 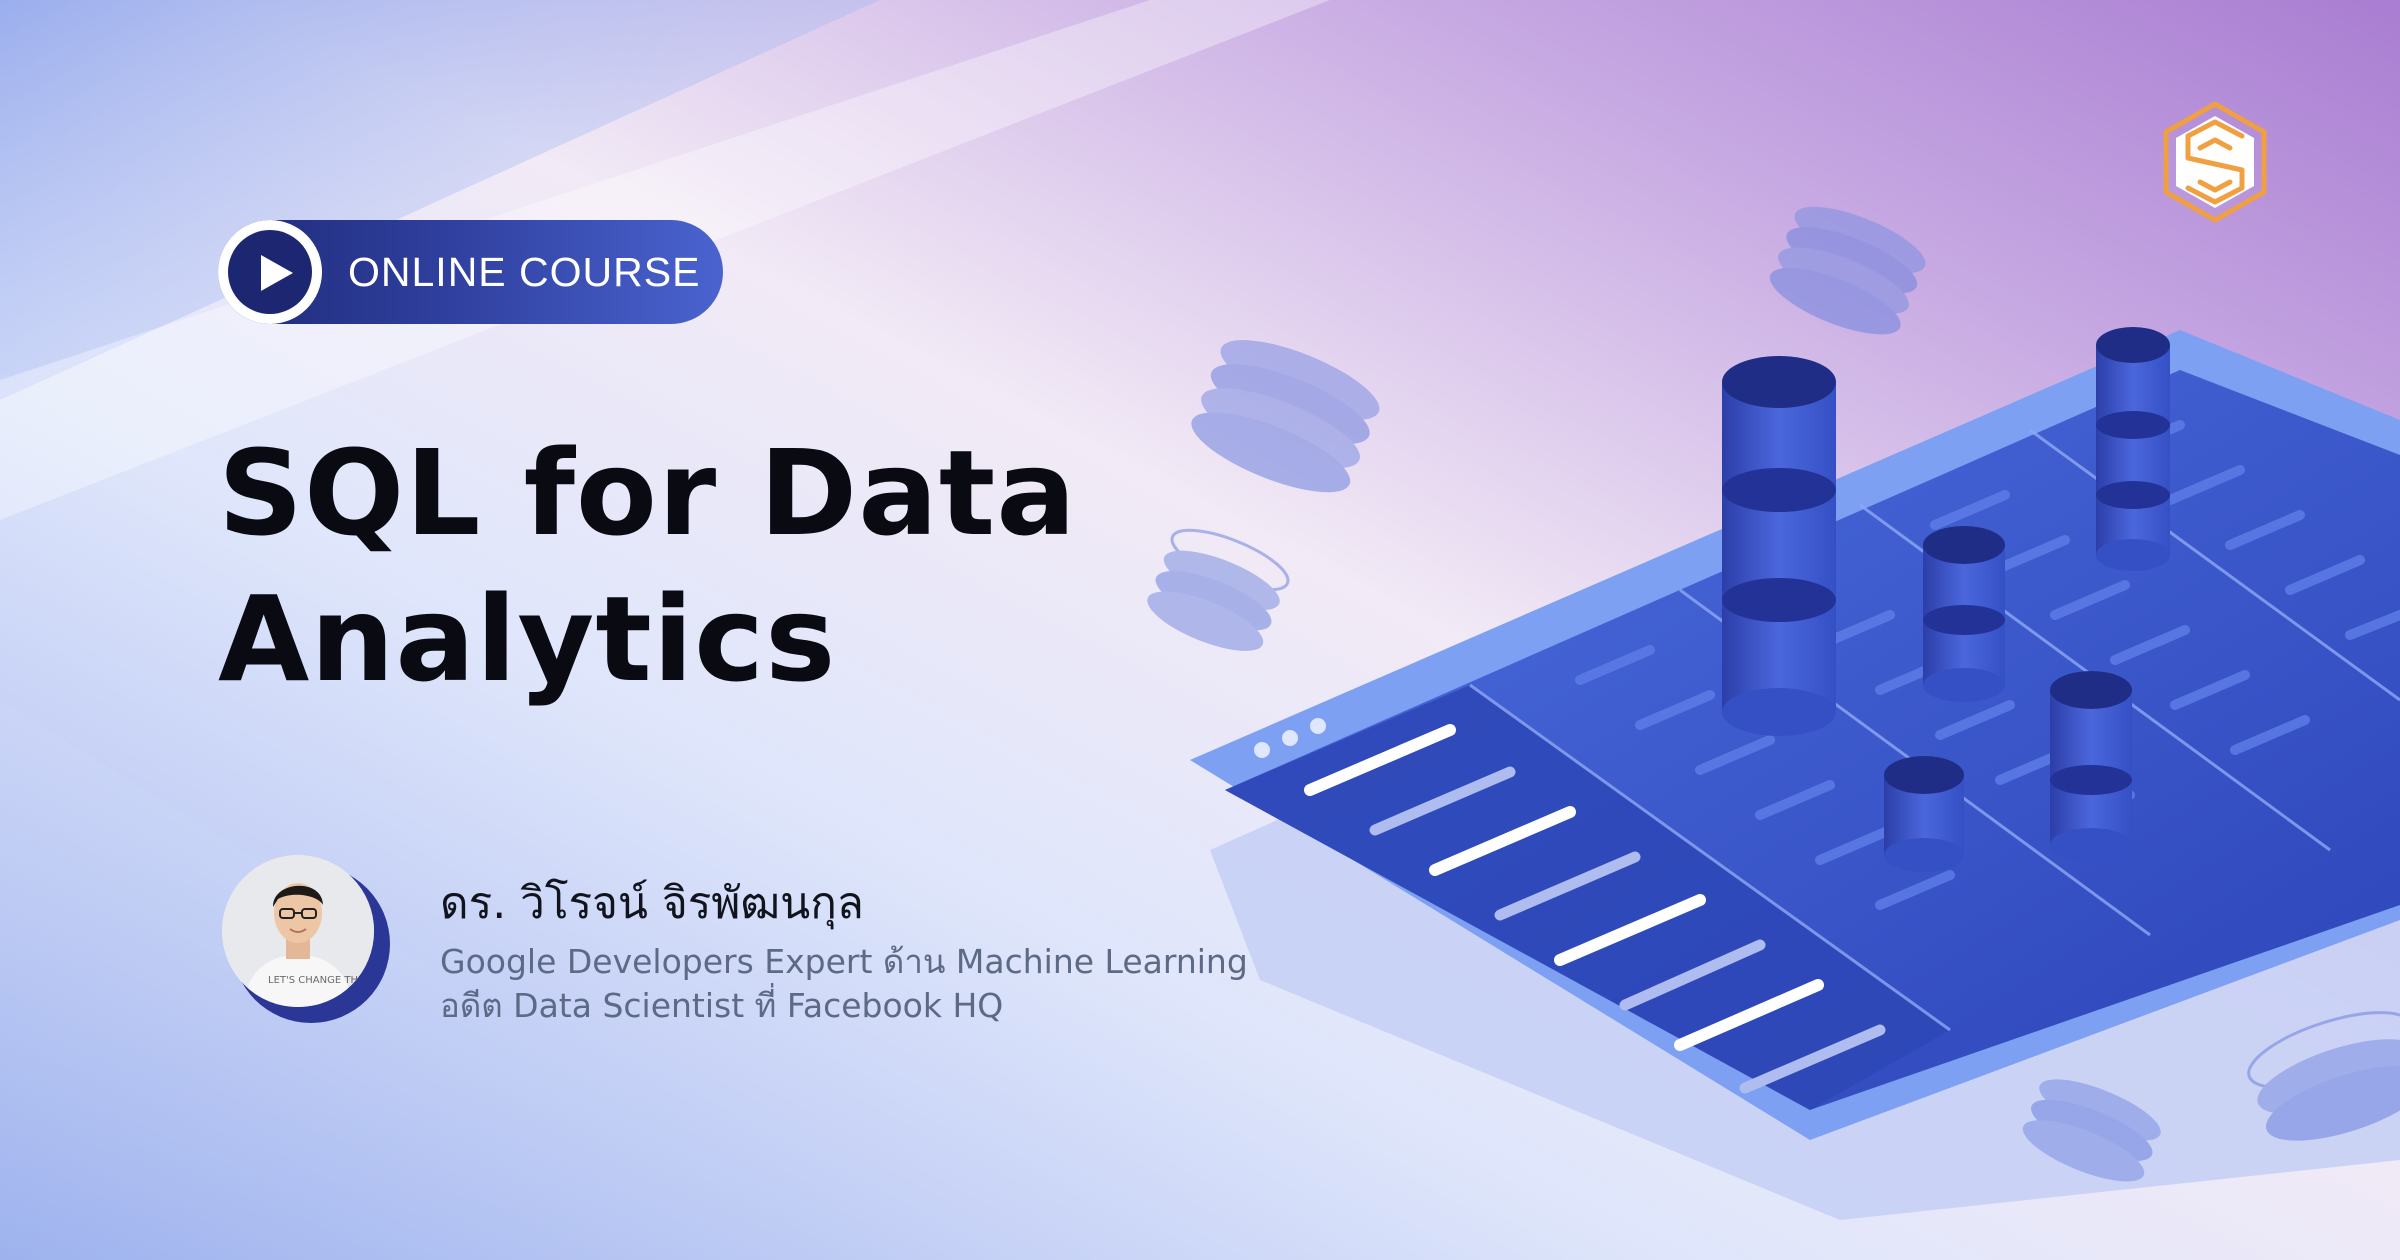 I want to click on instructor-avatar: LET'S CHANGE THE WAY, so click(x=306, y=939).